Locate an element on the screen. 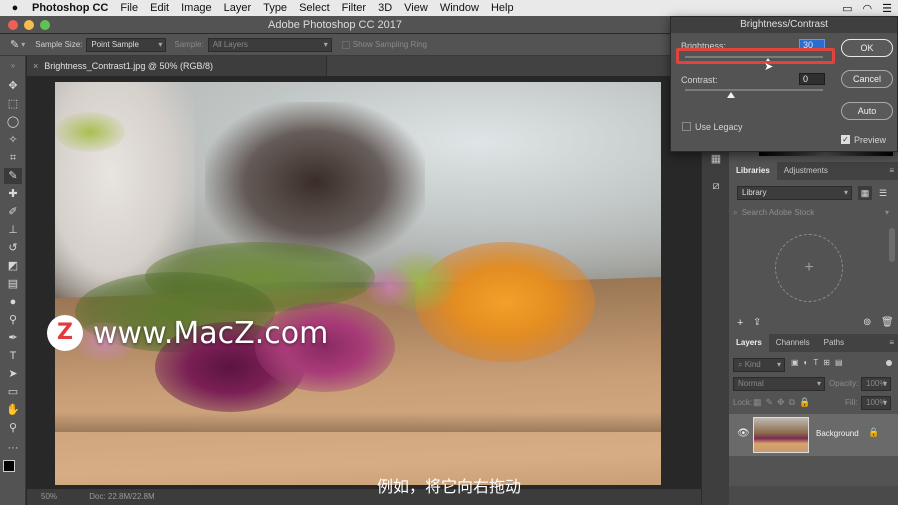 The width and height of the screenshot is (898, 505). document-tab: × Brightness_Contrast1.jpg @ 50% (RGB/8) is located at coordinates (177, 66).